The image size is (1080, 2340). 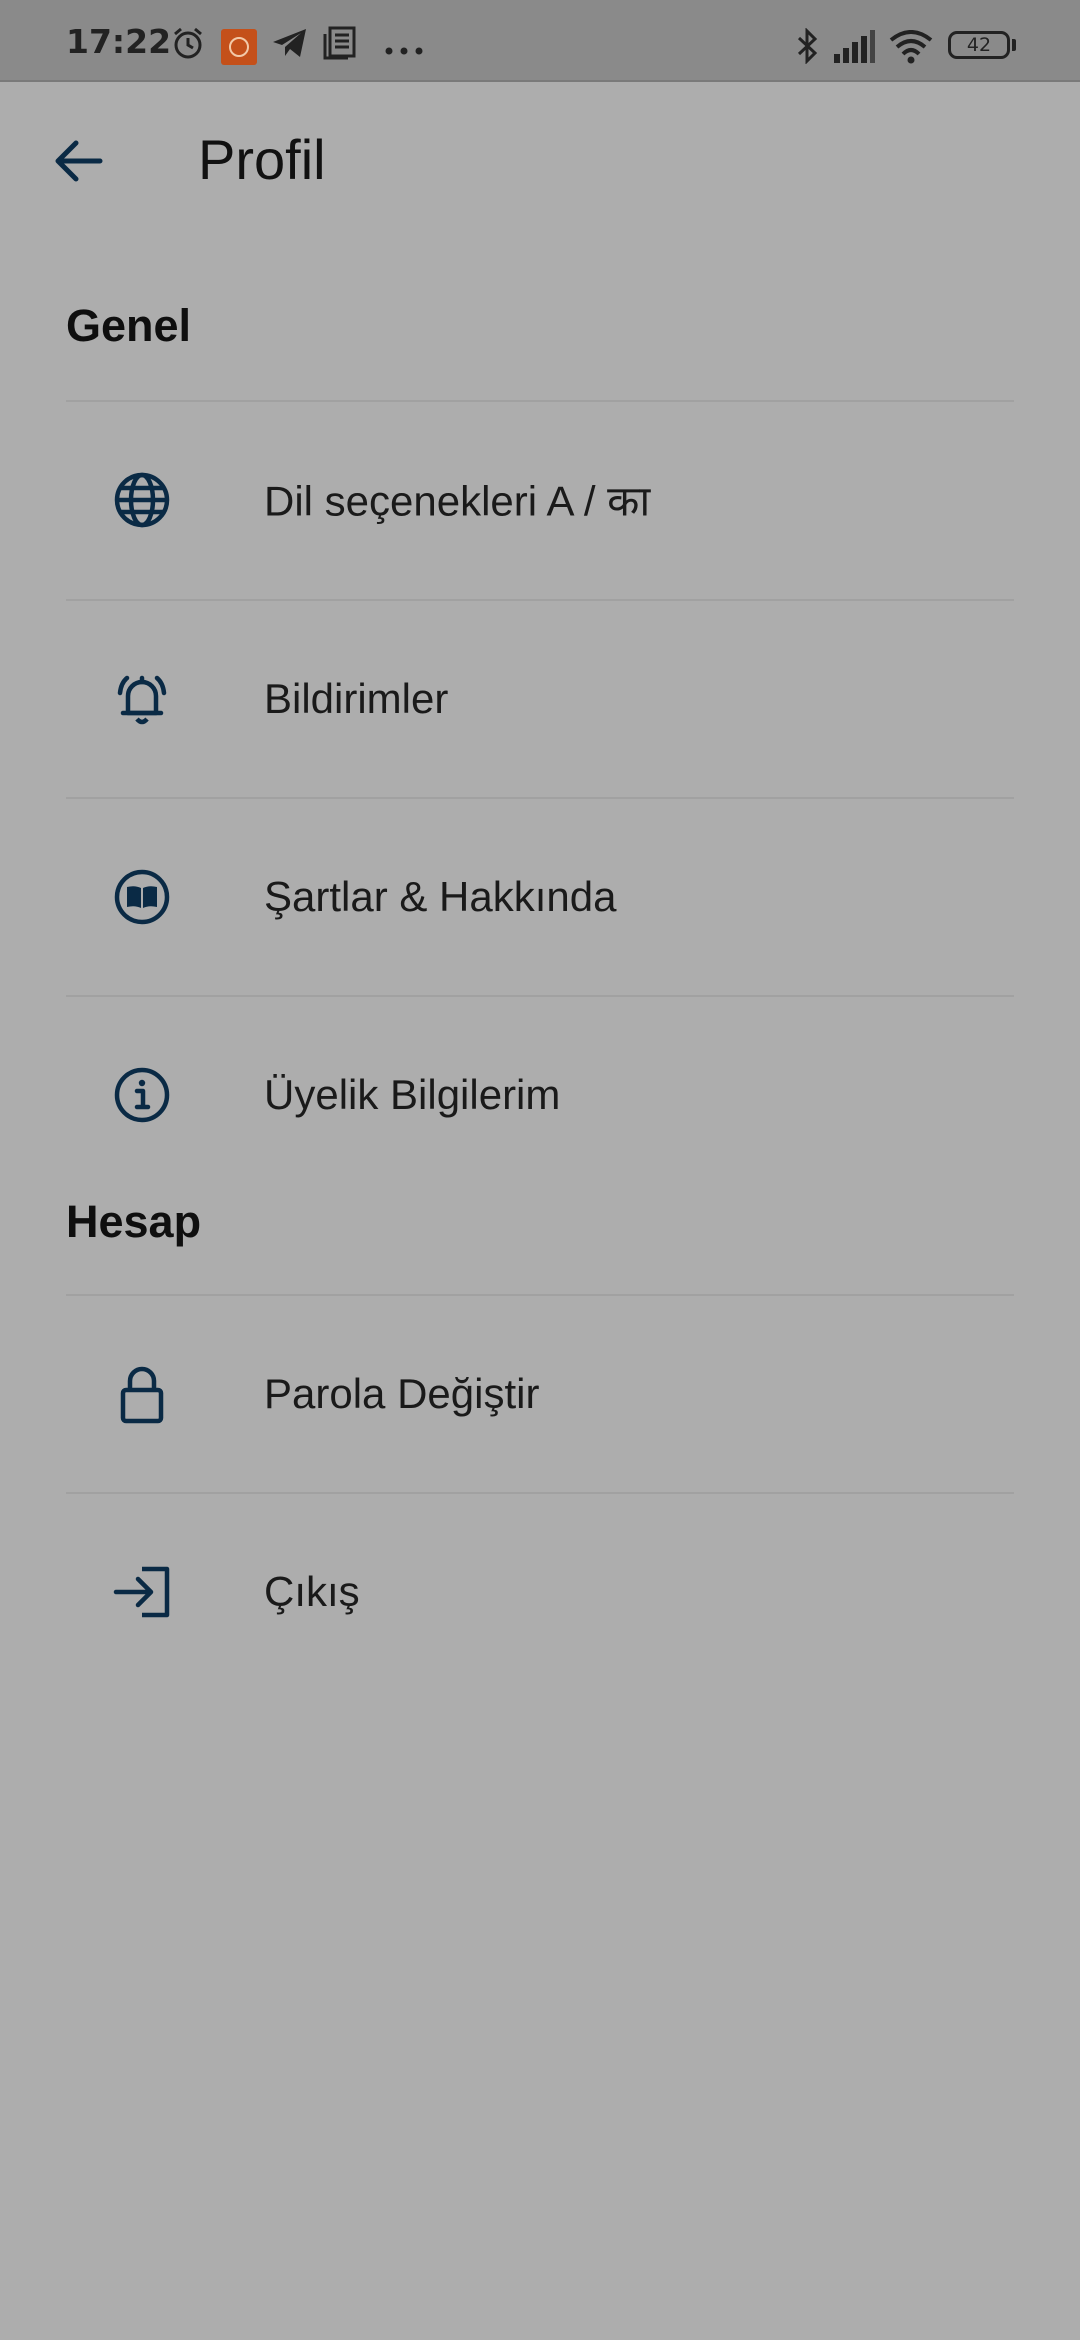 What do you see at coordinates (142, 500) in the screenshot?
I see `globe-icon` at bounding box center [142, 500].